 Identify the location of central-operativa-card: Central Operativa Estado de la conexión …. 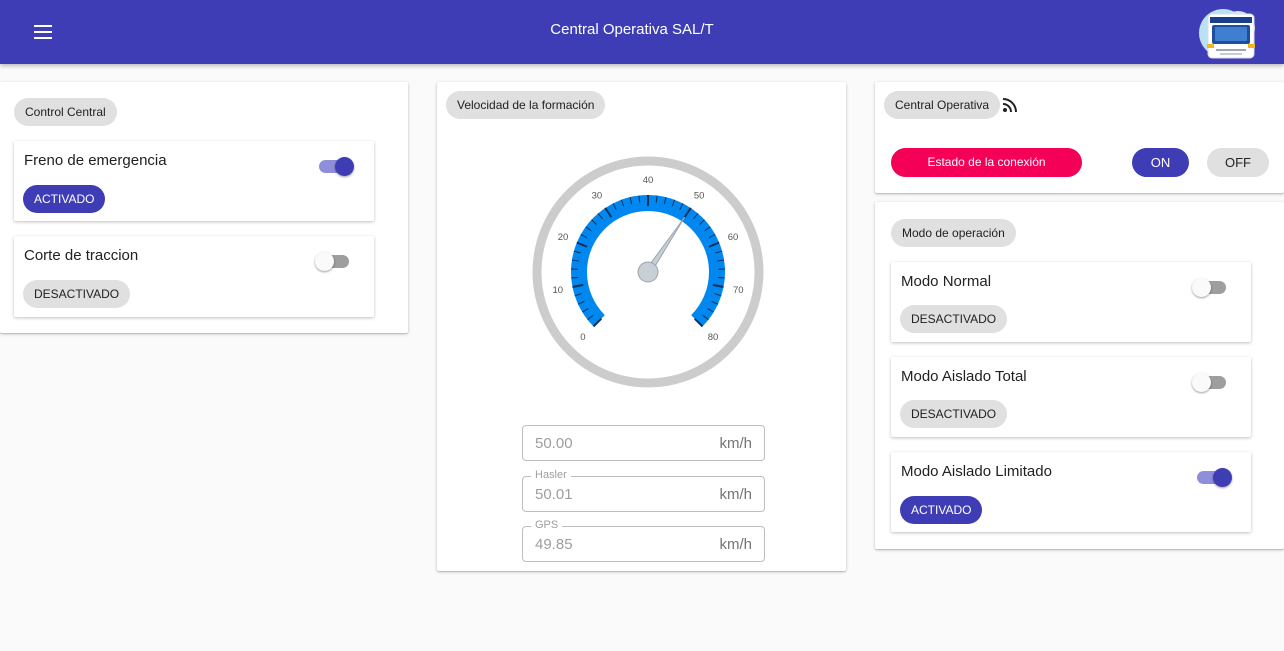
(1079, 137).